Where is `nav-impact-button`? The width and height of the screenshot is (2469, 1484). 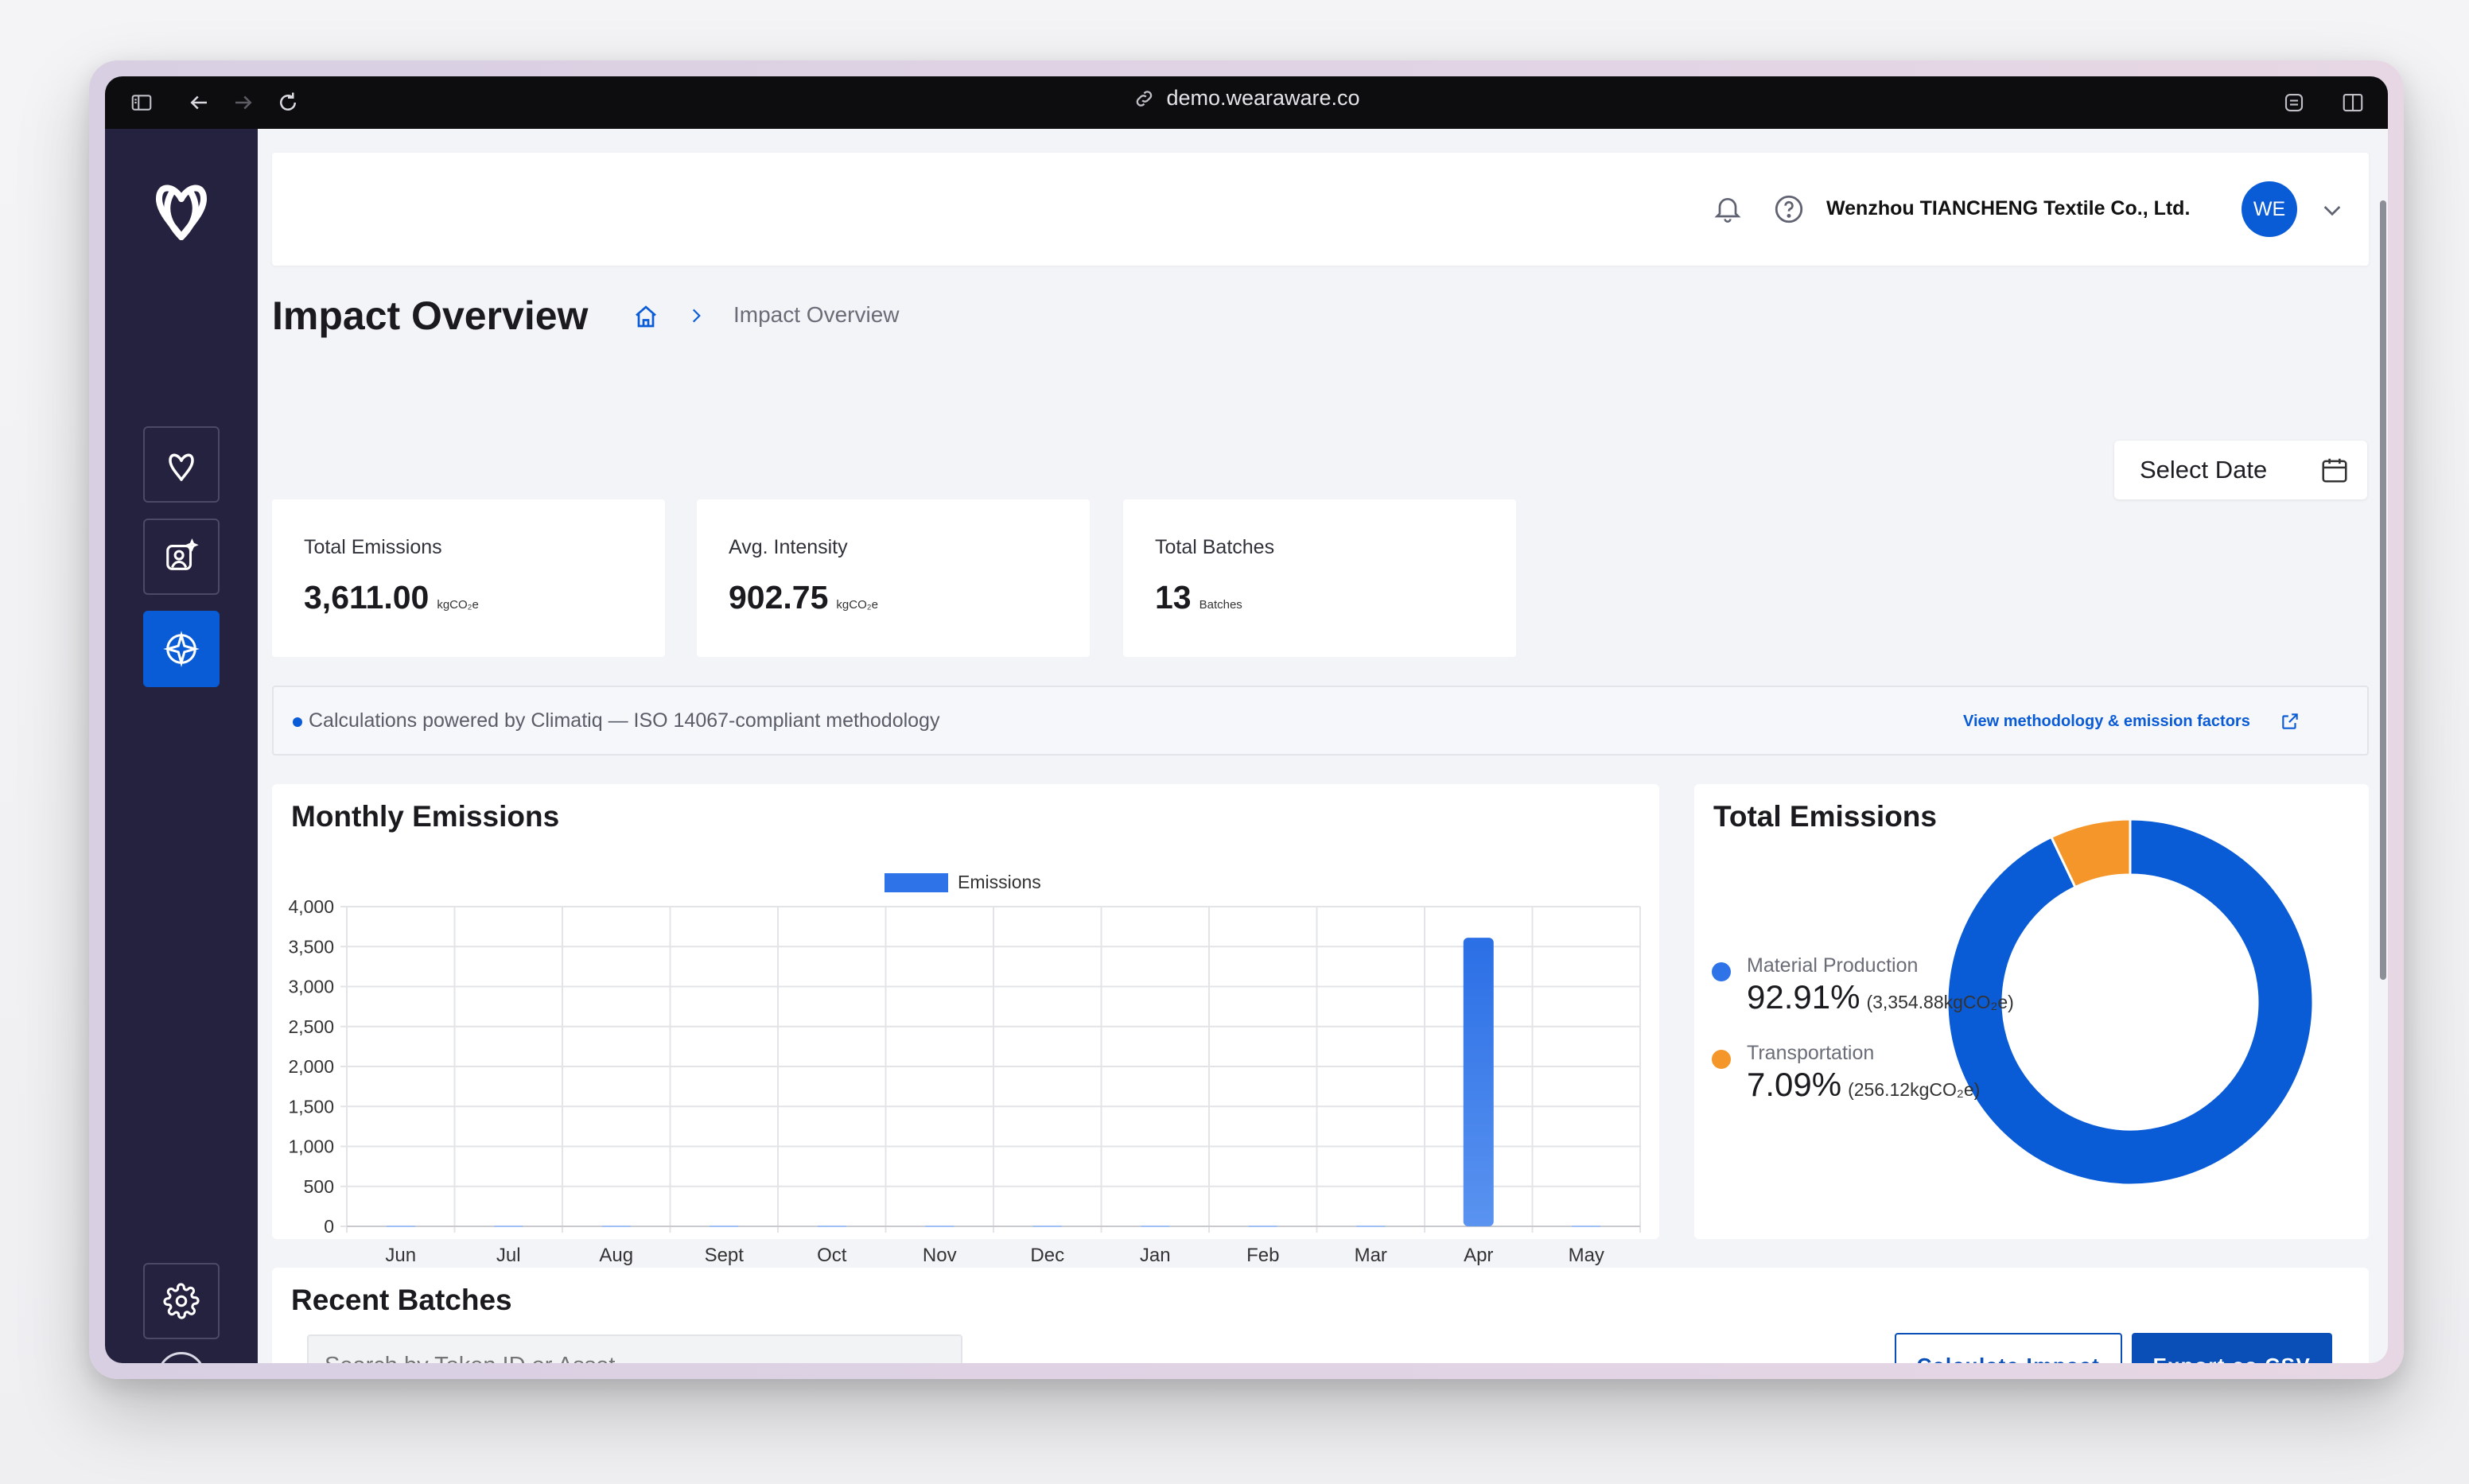
nav-impact-button is located at coordinates (181, 649).